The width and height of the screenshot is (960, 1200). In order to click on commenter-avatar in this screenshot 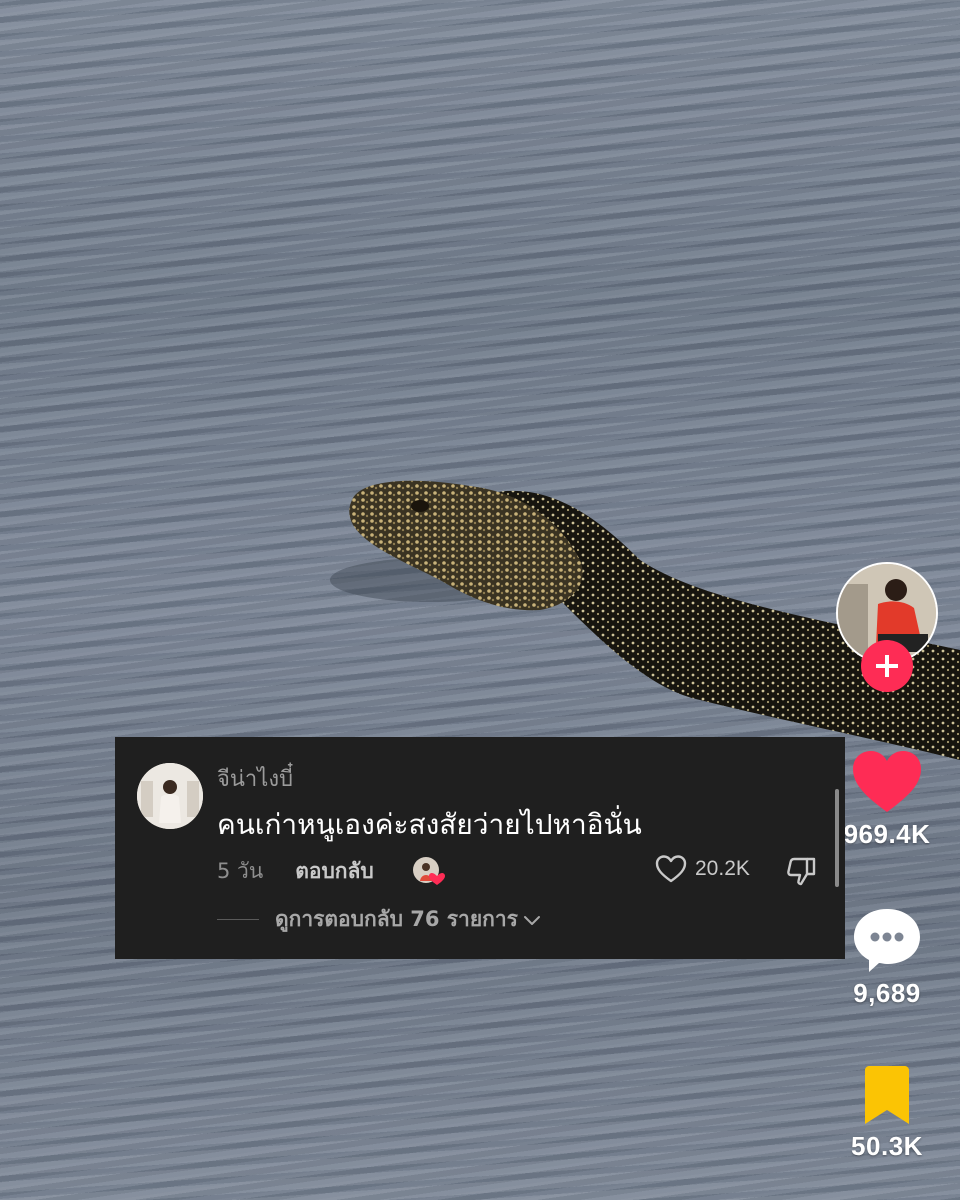, I will do `click(170, 796)`.